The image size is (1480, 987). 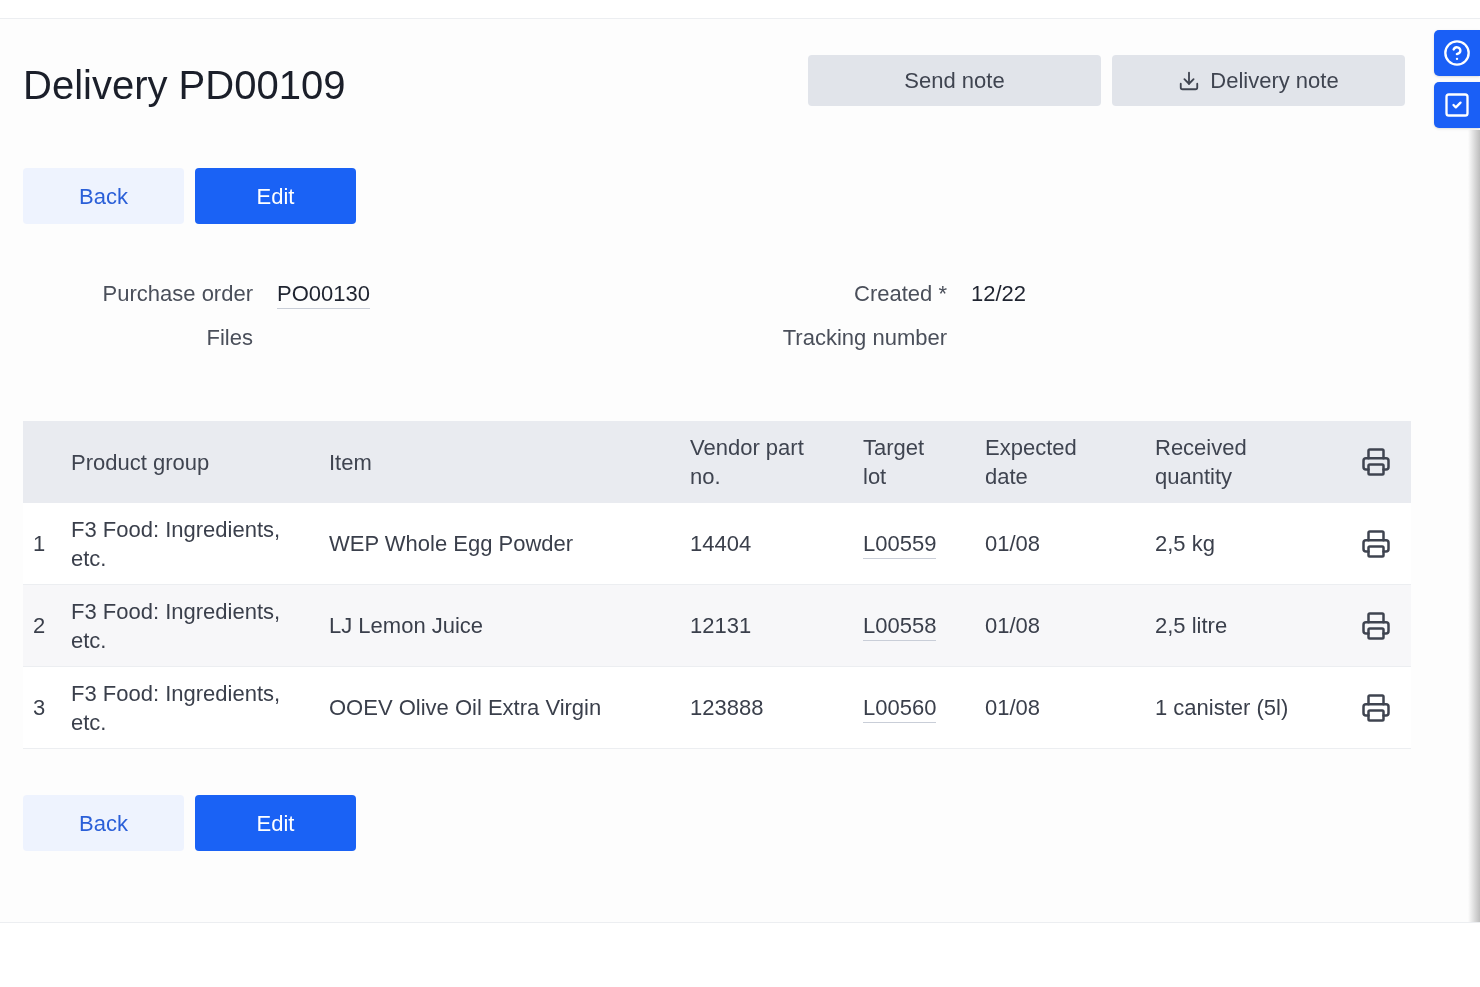 What do you see at coordinates (350, 462) in the screenshot?
I see `column-header: Item` at bounding box center [350, 462].